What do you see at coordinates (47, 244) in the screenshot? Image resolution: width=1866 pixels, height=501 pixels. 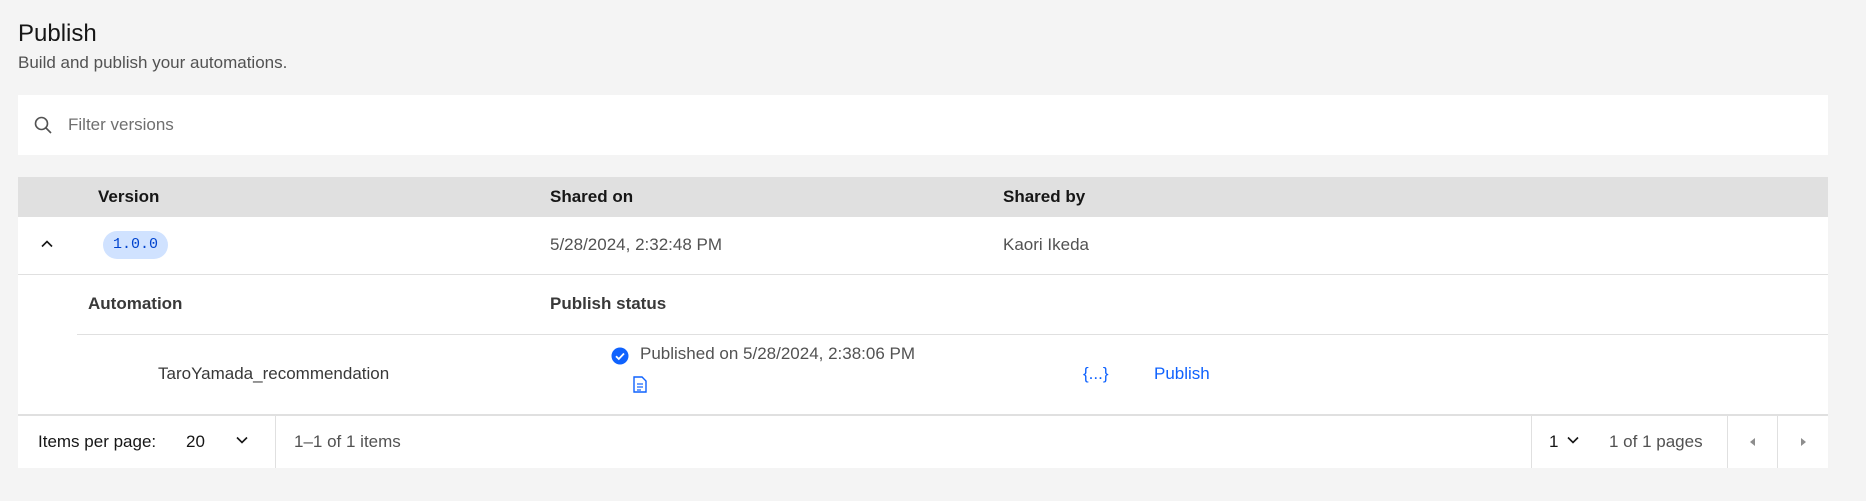 I see `chevron-up-icon` at bounding box center [47, 244].